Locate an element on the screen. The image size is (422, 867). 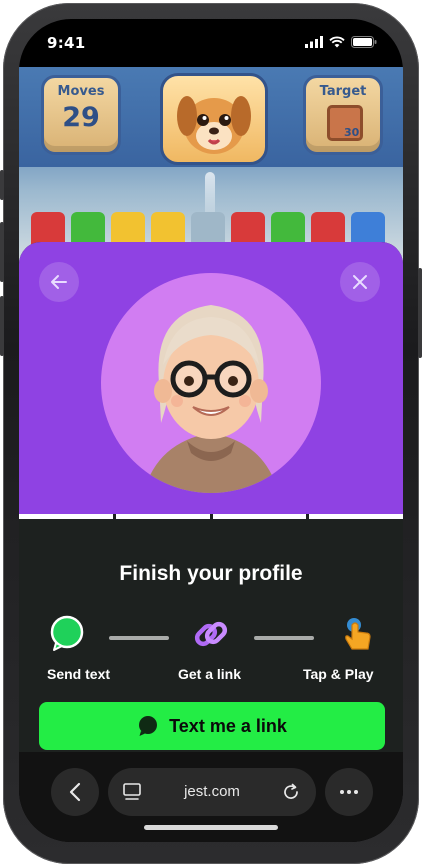
browser-back-button is located at coordinates (75, 792).